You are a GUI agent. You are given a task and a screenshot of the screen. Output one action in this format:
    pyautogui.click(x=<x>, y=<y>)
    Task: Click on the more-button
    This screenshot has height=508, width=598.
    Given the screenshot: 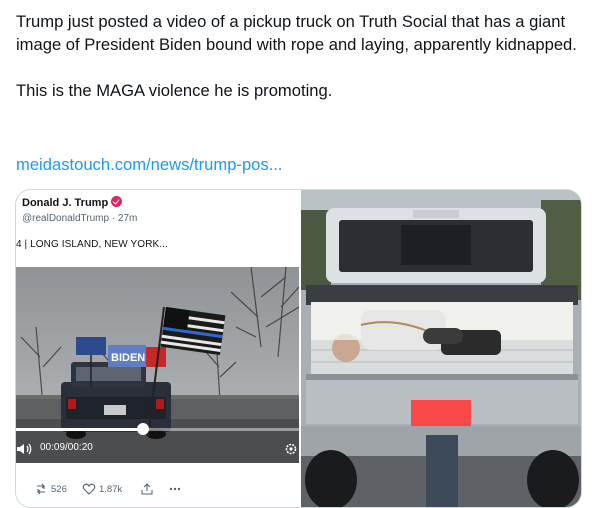 What is the action you would take?
    pyautogui.click(x=175, y=489)
    